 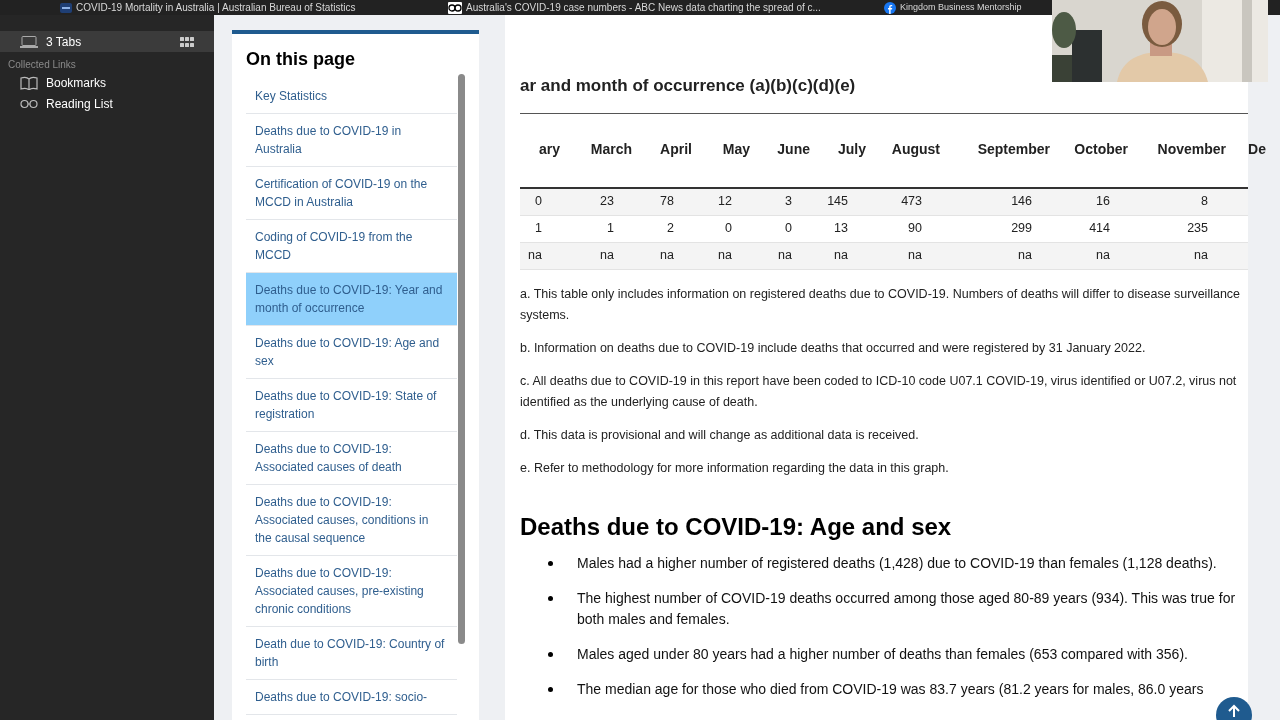 What do you see at coordinates (1013, 149) in the screenshot?
I see `column-header: September` at bounding box center [1013, 149].